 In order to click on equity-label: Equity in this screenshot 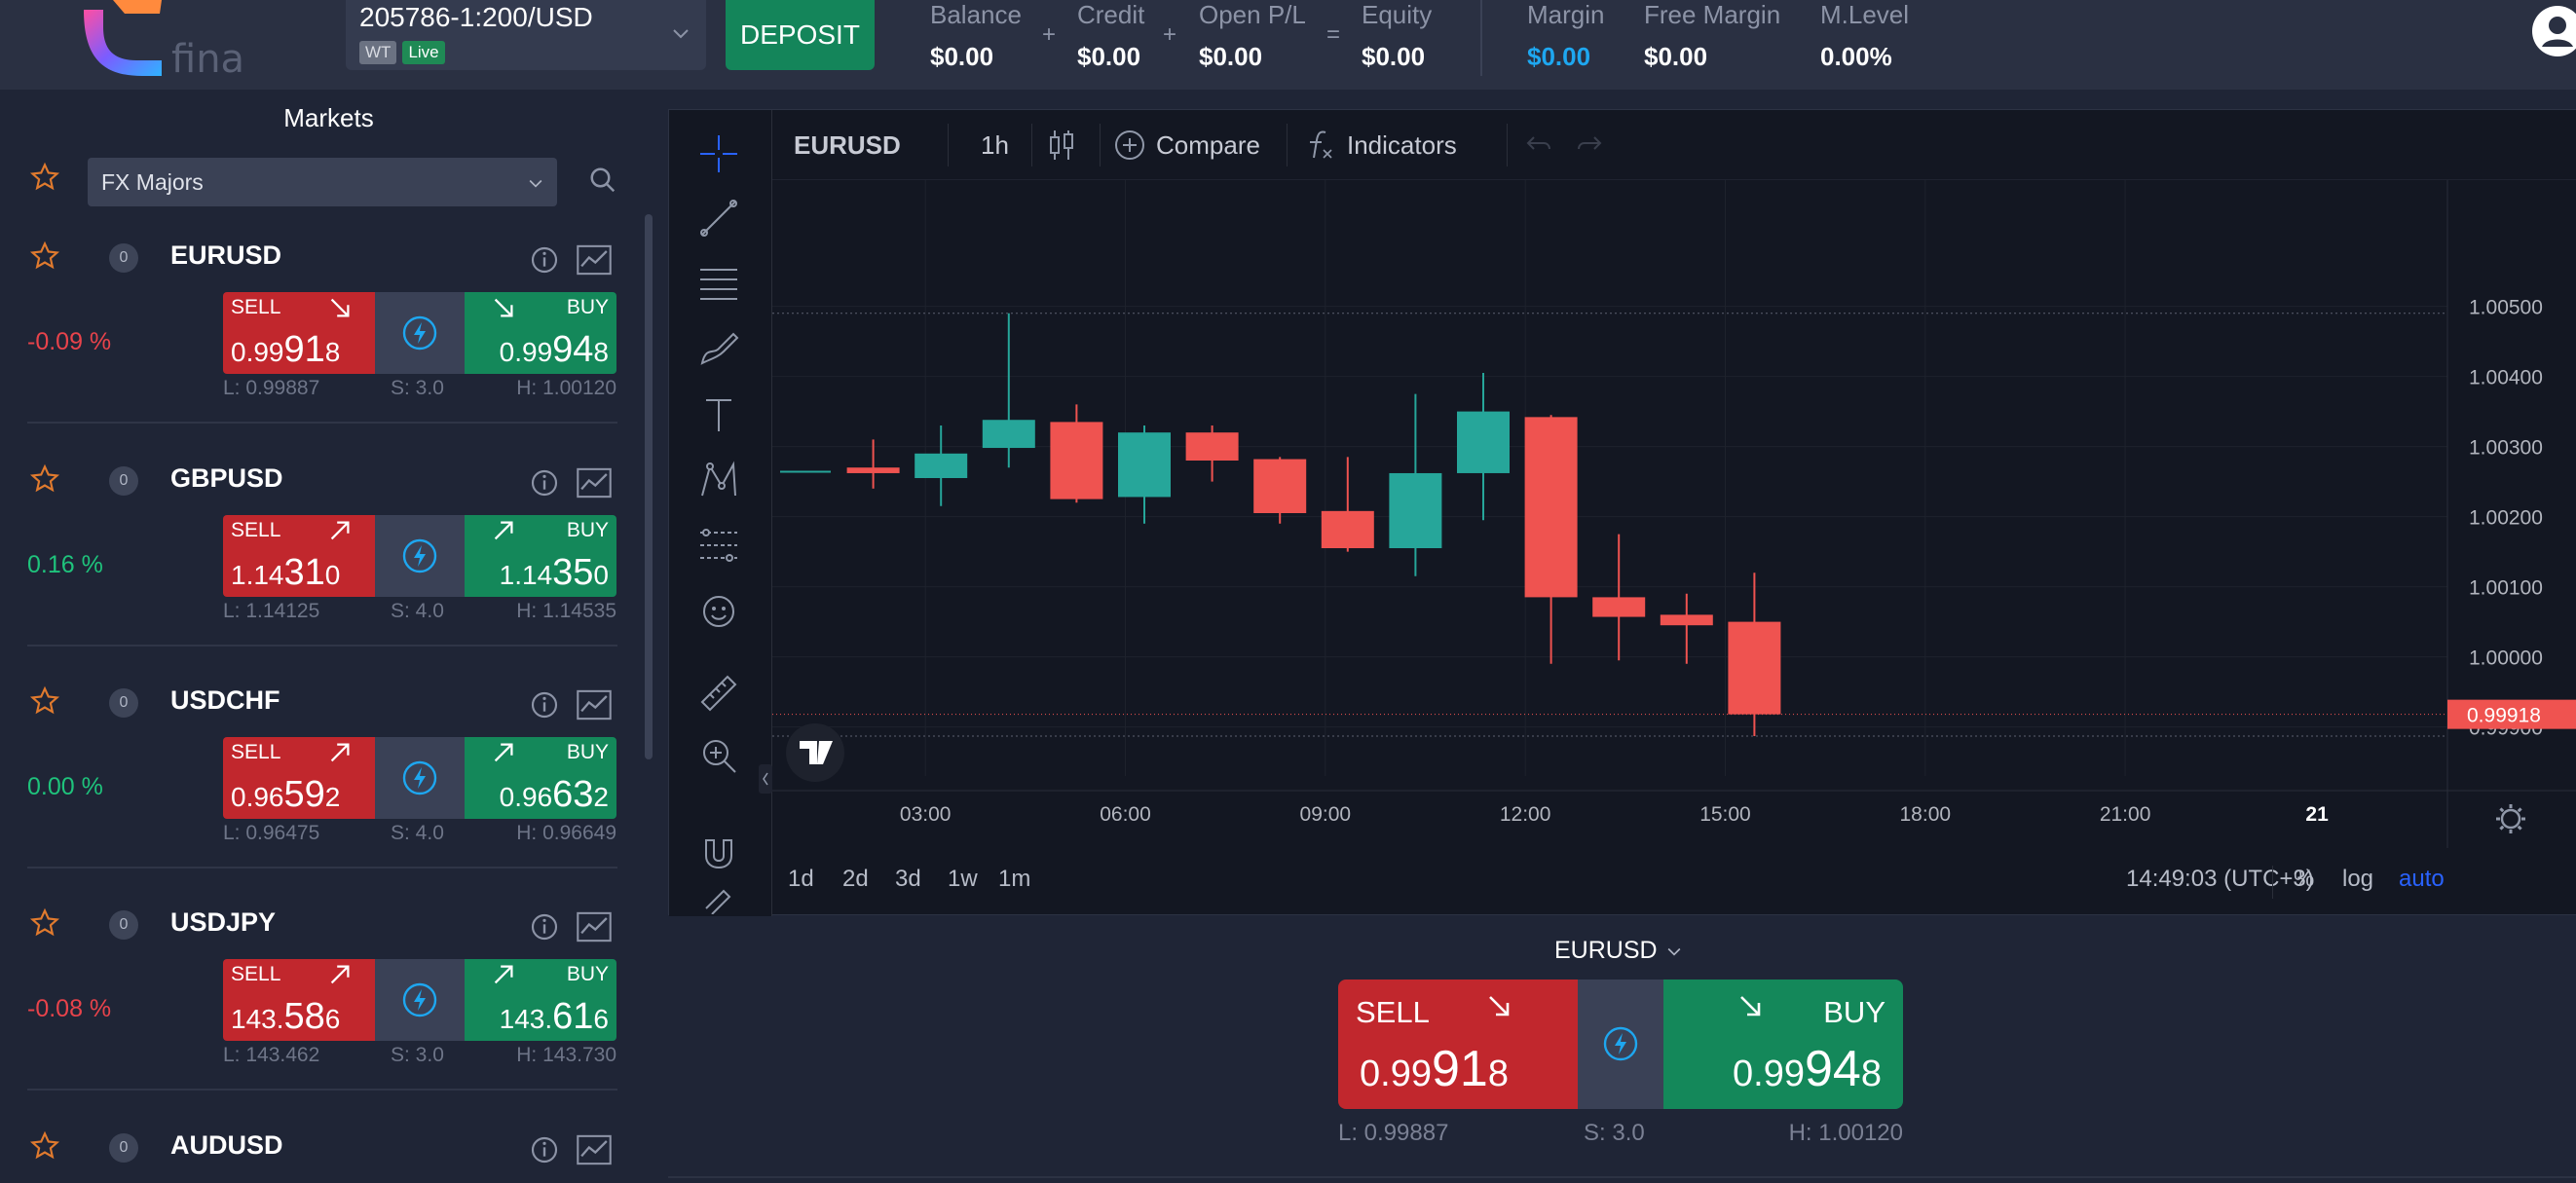, I will do `click(1397, 15)`.